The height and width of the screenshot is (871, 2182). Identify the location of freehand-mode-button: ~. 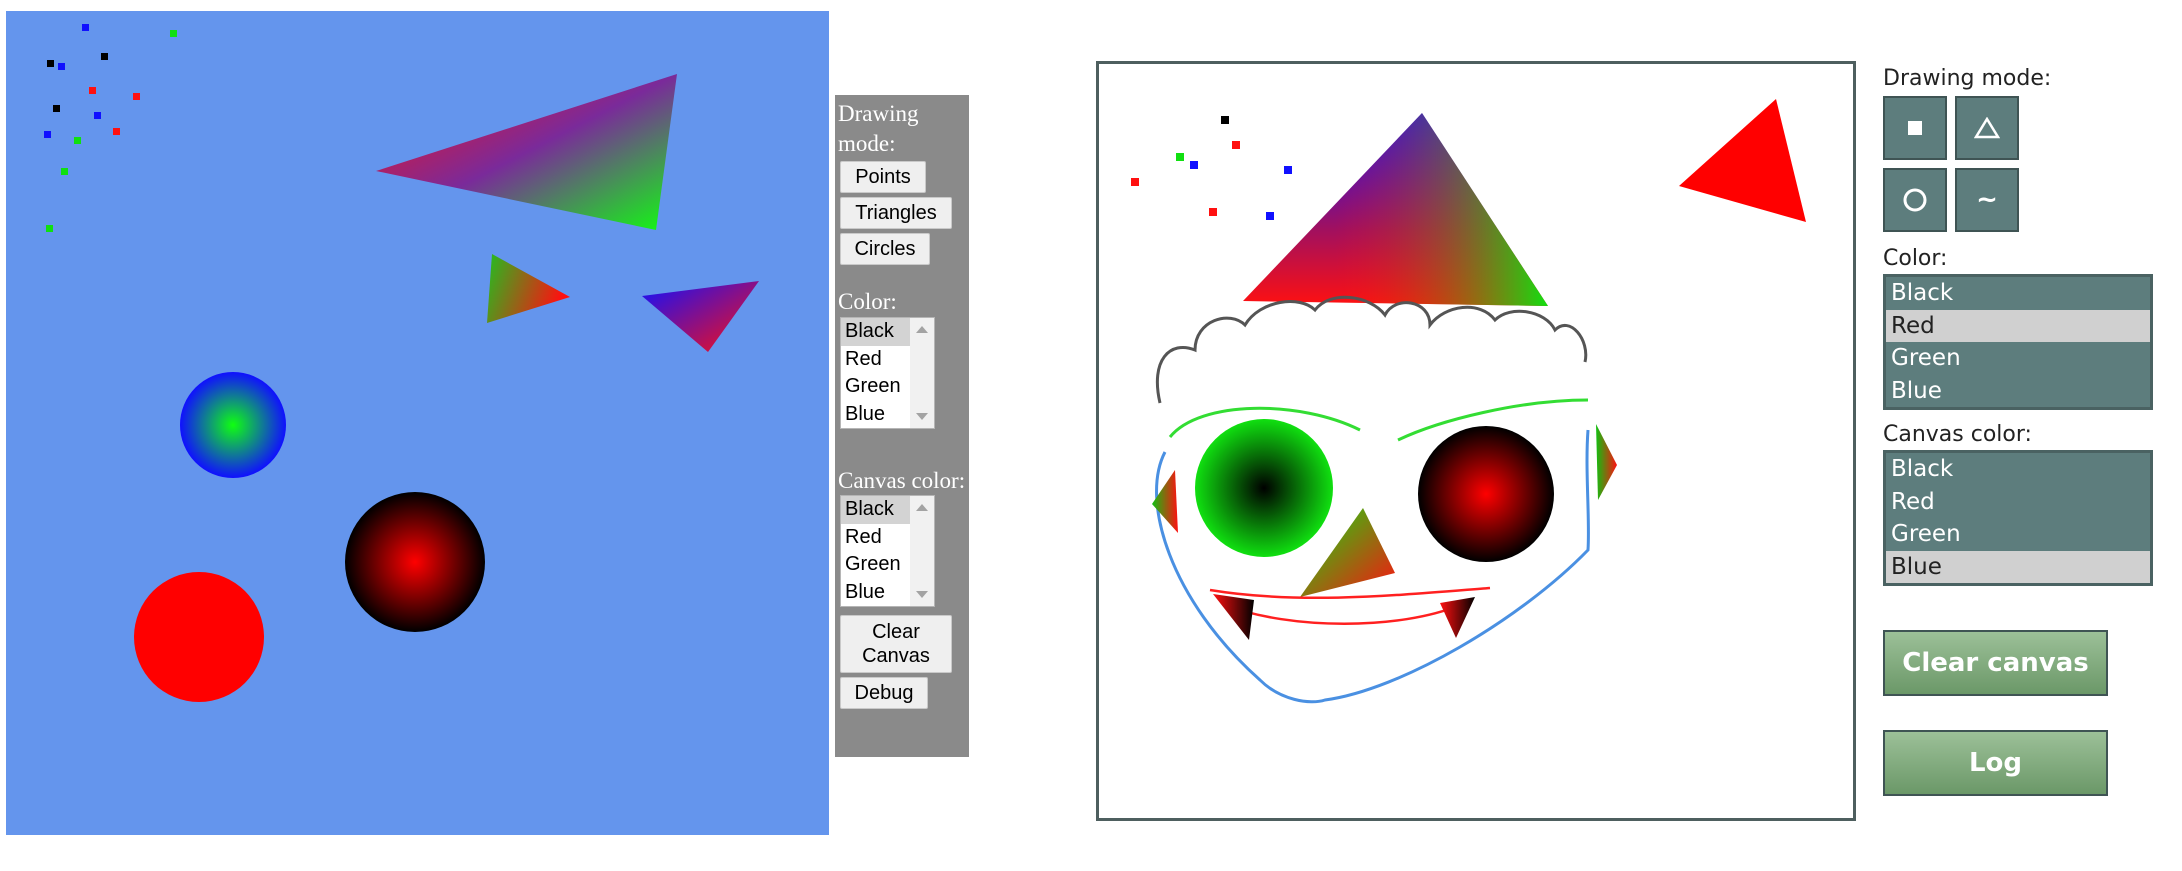
(1987, 200).